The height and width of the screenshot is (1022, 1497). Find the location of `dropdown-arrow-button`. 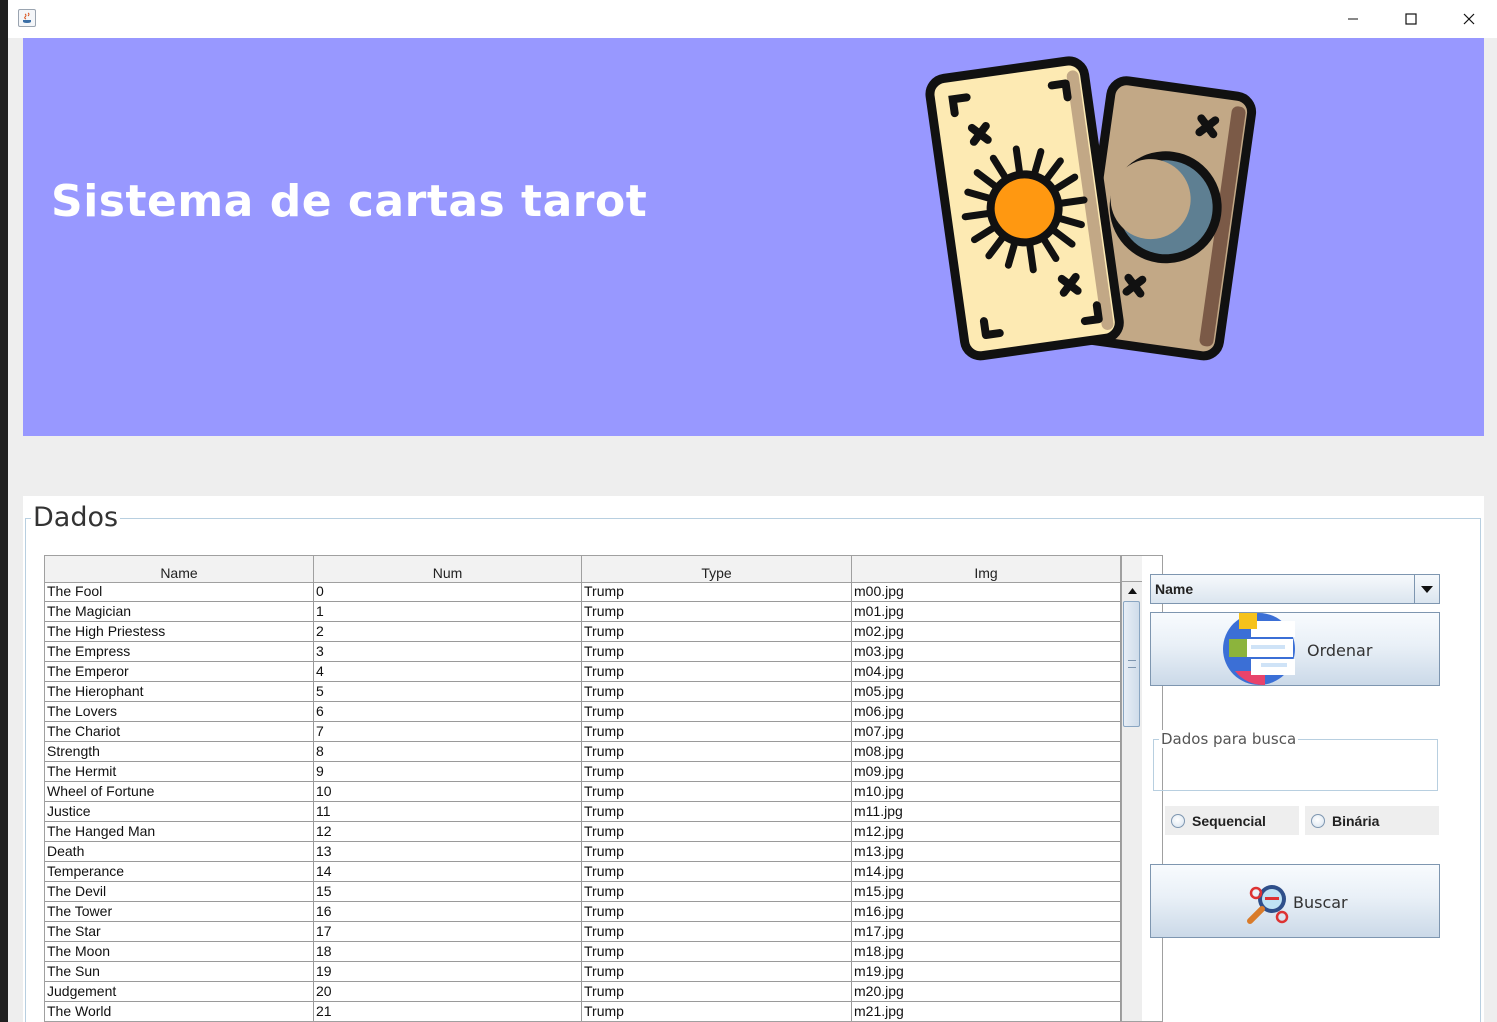

dropdown-arrow-button is located at coordinates (1426, 589).